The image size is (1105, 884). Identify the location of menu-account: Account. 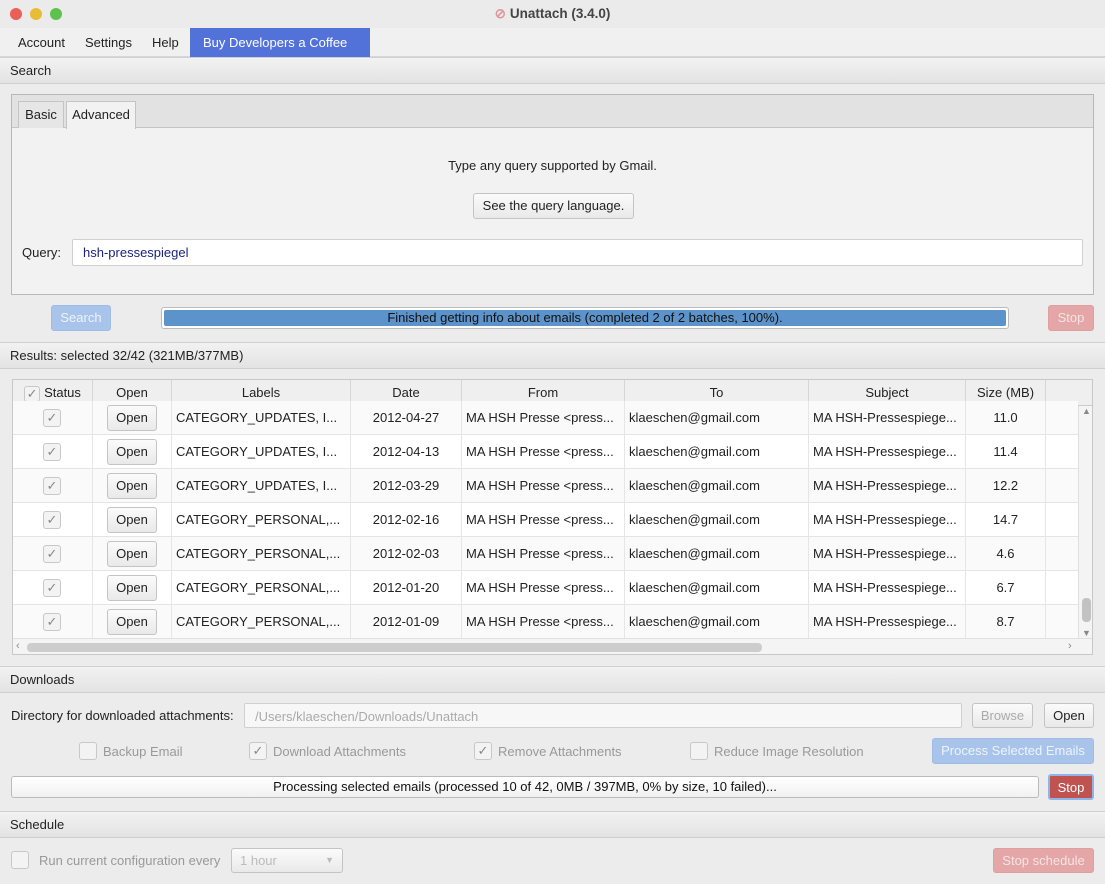
(41, 42).